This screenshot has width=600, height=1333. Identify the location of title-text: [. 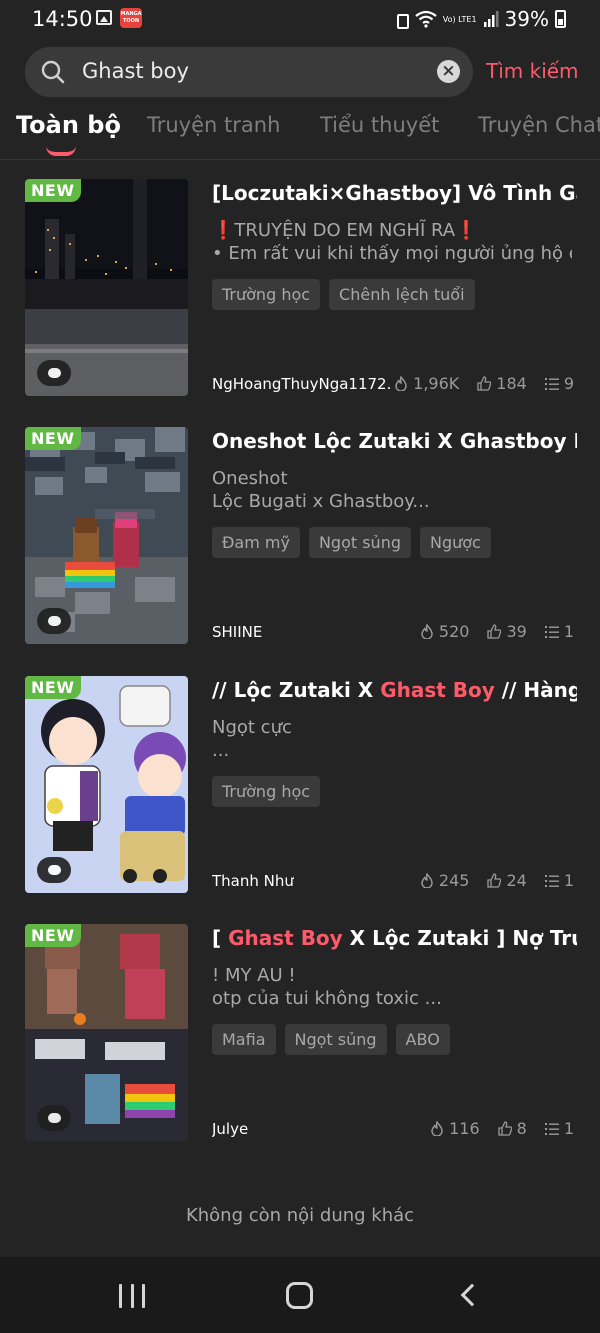
(220, 938).